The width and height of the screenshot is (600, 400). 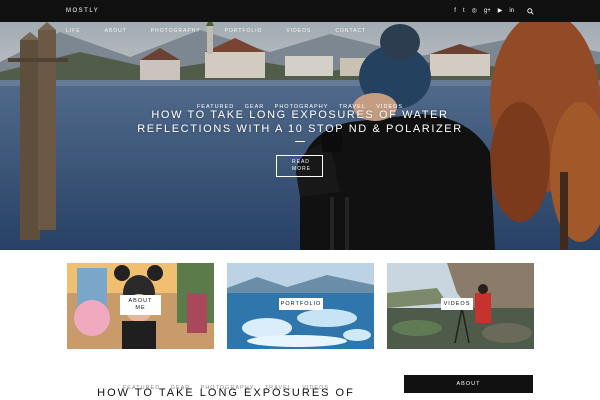 I want to click on promo-tile-portfolio: PORTFOLIO, so click(x=300, y=306).